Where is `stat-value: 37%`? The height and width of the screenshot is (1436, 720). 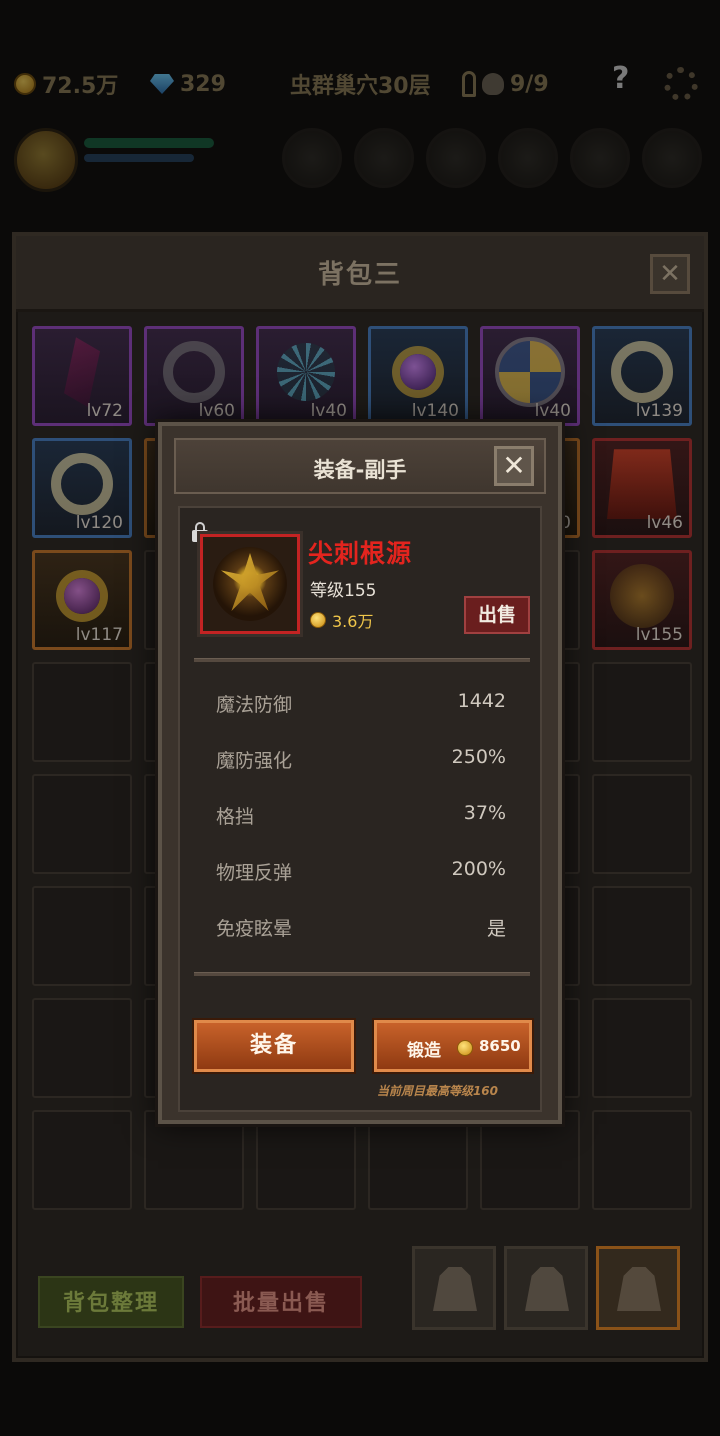
stat-value: 37% is located at coordinates (484, 813).